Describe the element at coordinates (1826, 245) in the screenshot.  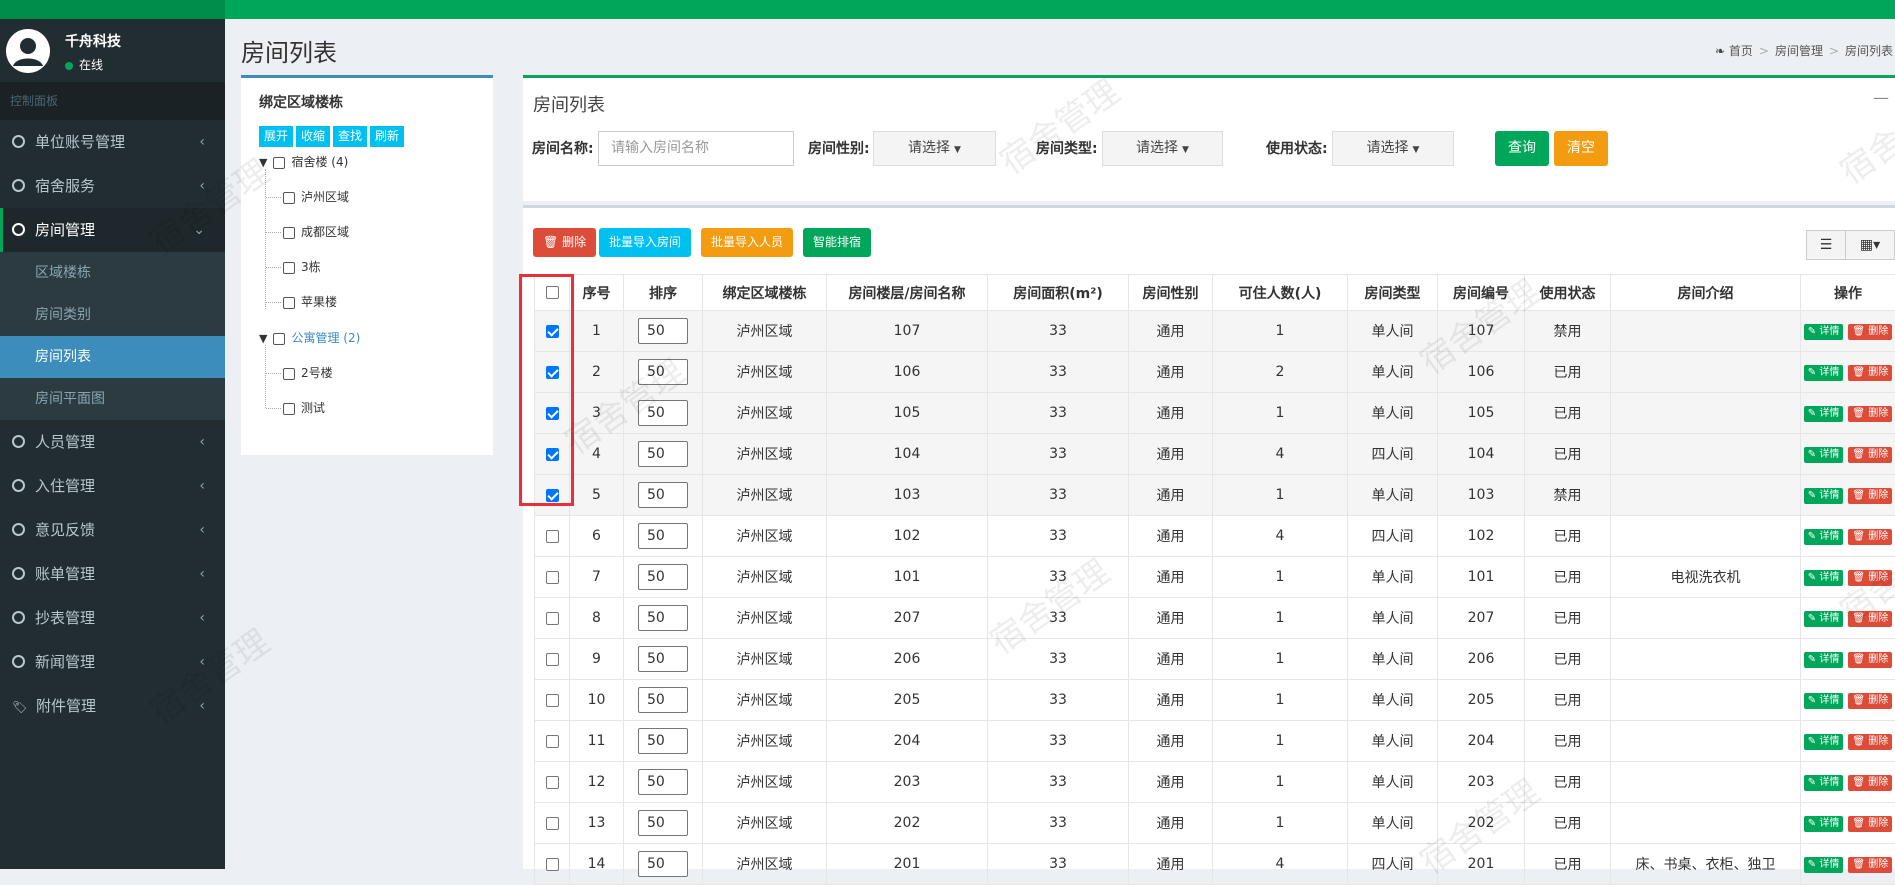
I see `list-view-icon: ☰` at that location.